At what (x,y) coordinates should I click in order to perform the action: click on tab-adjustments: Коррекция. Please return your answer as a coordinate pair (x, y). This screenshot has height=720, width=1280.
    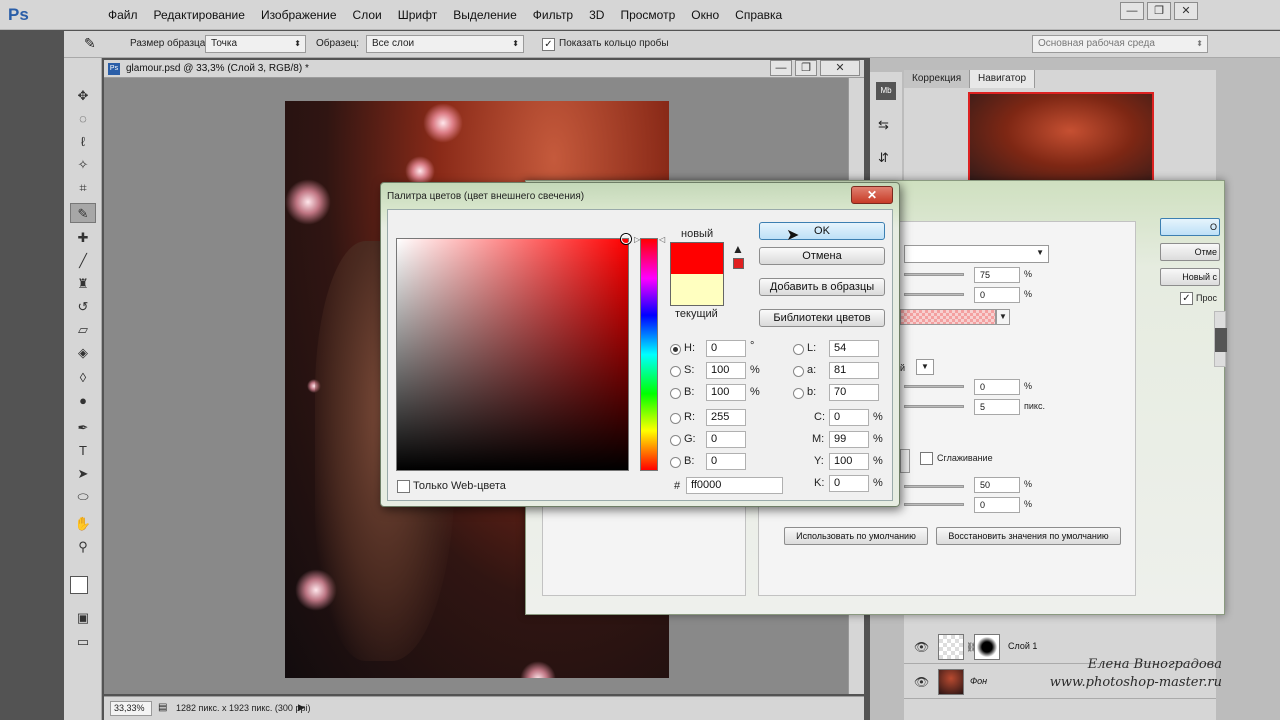
    Looking at the image, I should click on (937, 79).